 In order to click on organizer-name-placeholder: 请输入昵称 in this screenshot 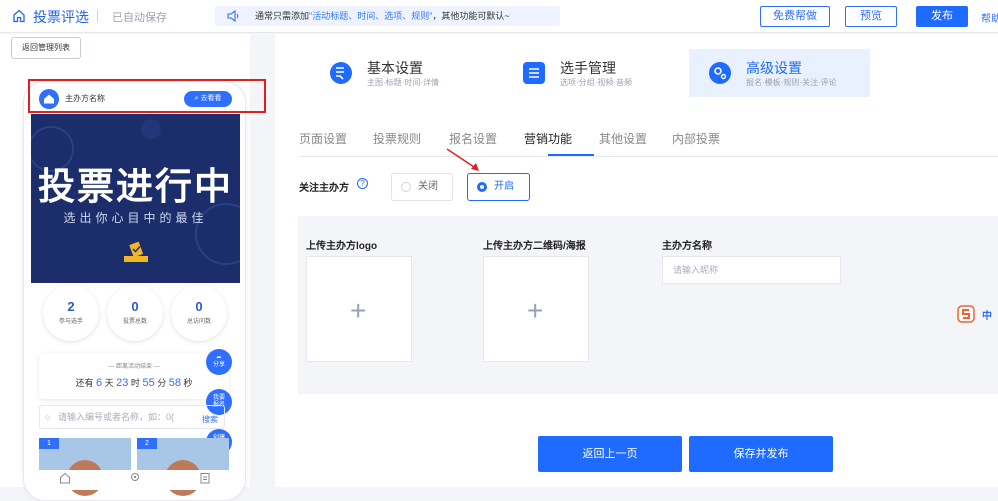, I will do `click(696, 270)`.